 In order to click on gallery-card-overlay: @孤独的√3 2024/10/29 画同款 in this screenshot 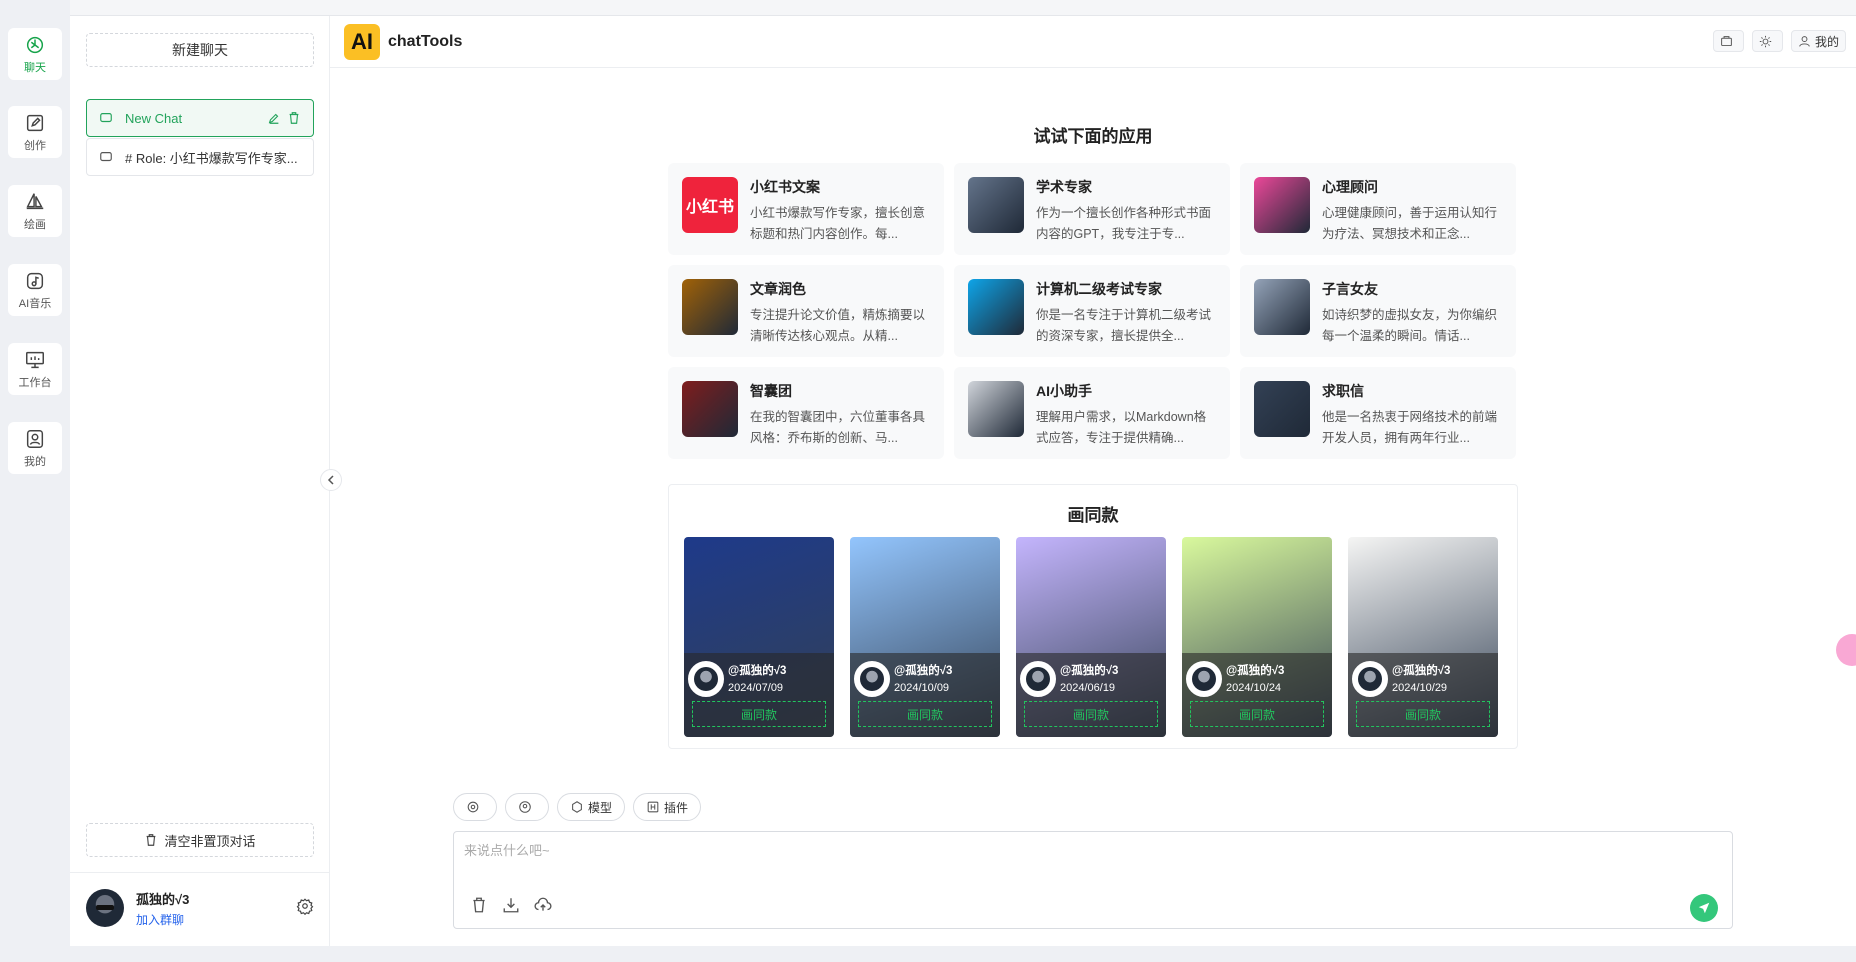, I will do `click(1423, 695)`.